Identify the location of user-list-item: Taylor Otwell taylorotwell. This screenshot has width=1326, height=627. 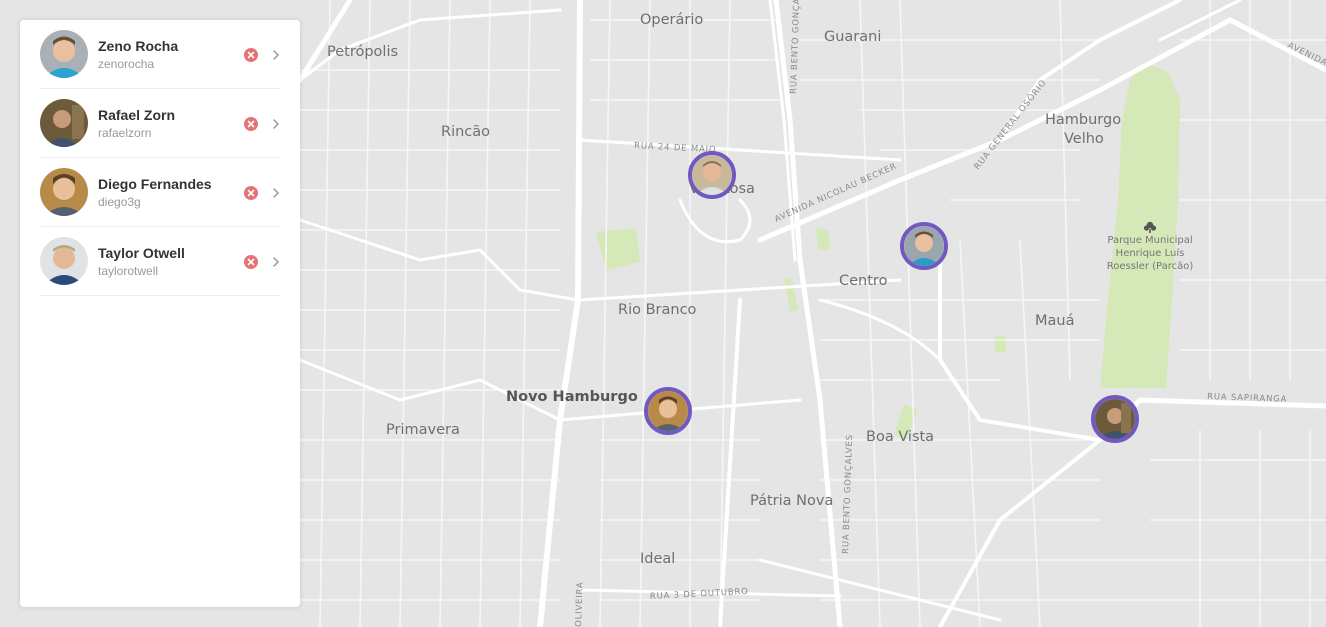
(160, 261).